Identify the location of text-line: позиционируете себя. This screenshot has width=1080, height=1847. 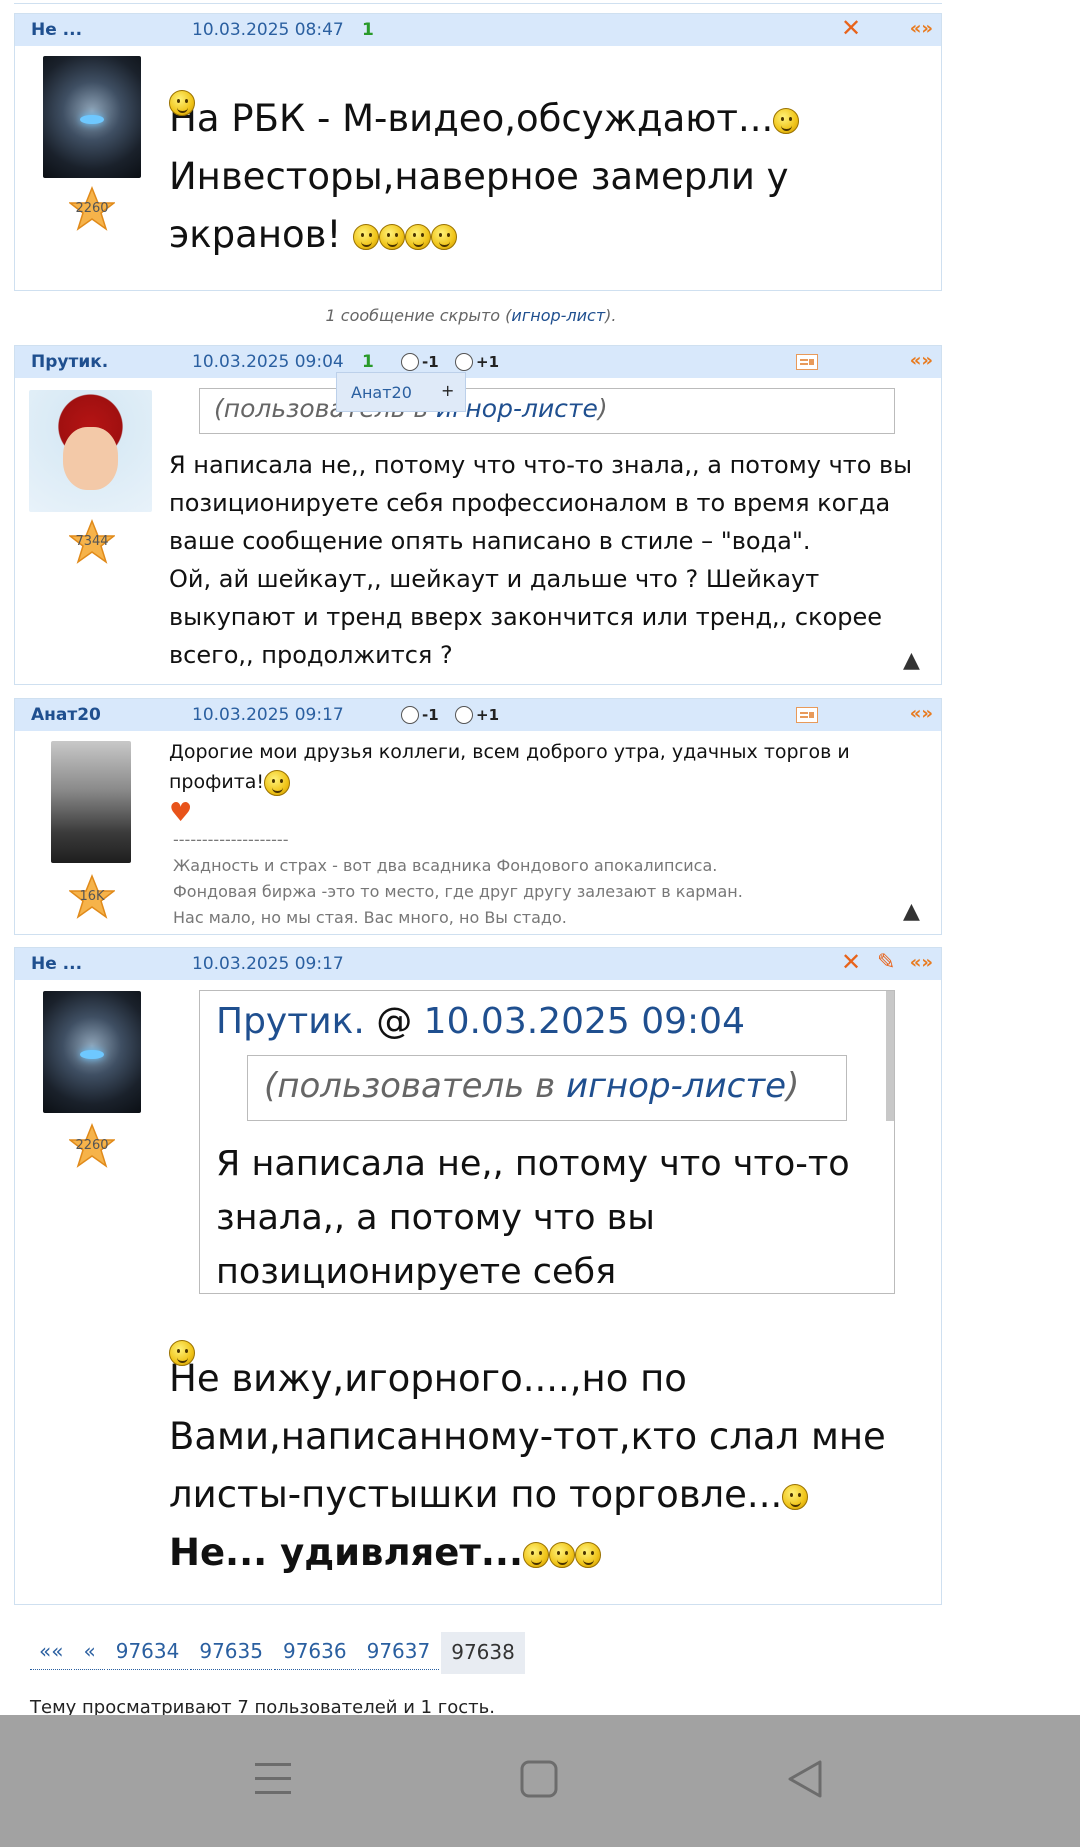
(416, 1272).